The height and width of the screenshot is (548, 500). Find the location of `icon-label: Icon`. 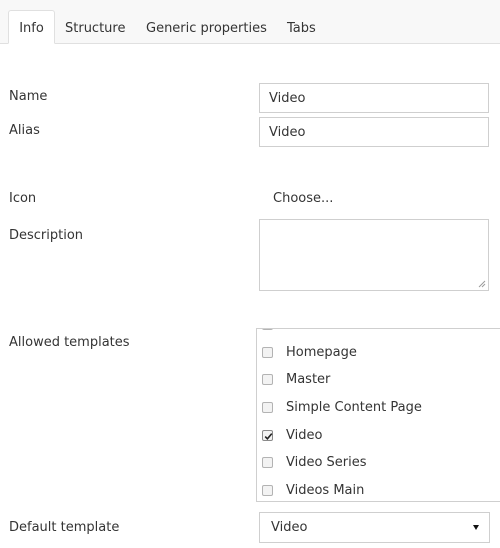

icon-label: Icon is located at coordinates (23, 198).